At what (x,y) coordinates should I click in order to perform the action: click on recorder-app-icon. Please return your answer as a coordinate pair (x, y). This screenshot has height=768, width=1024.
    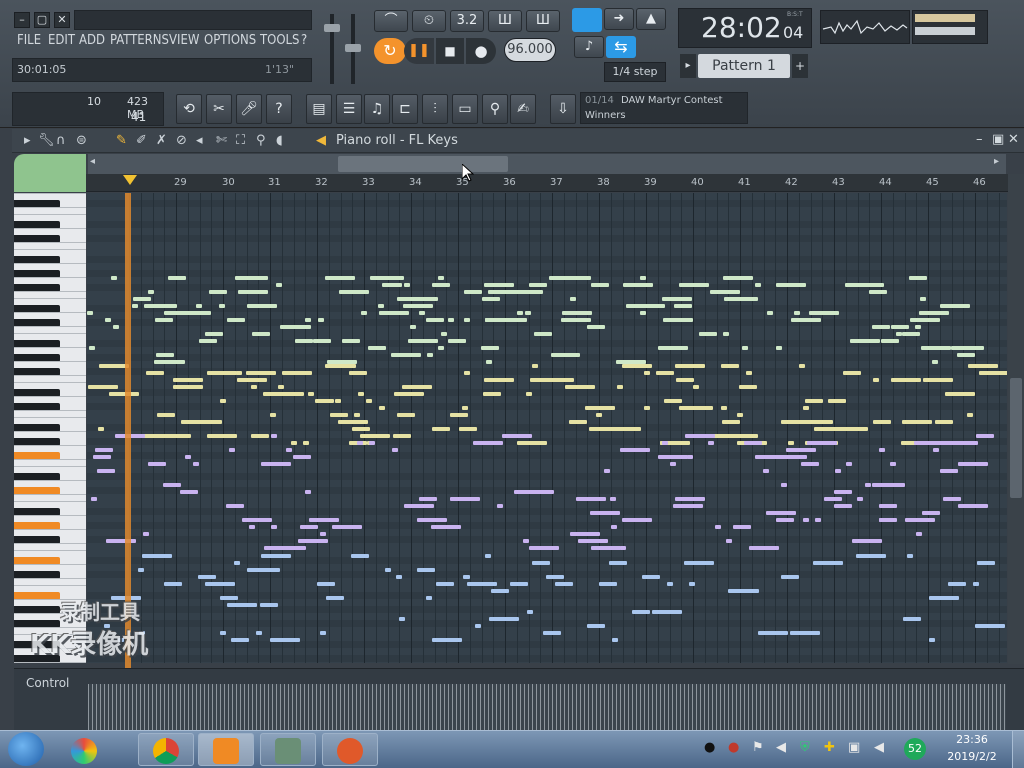
    Looking at the image, I should click on (350, 749).